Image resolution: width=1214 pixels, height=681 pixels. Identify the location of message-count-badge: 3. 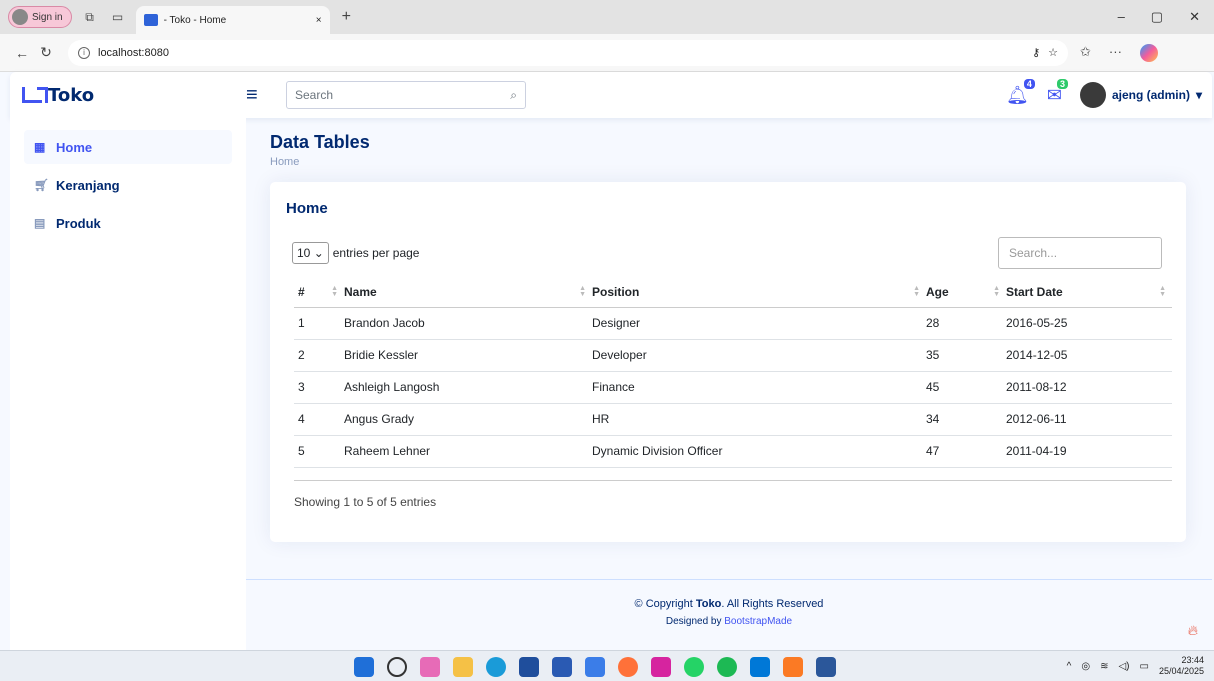
(1062, 83).